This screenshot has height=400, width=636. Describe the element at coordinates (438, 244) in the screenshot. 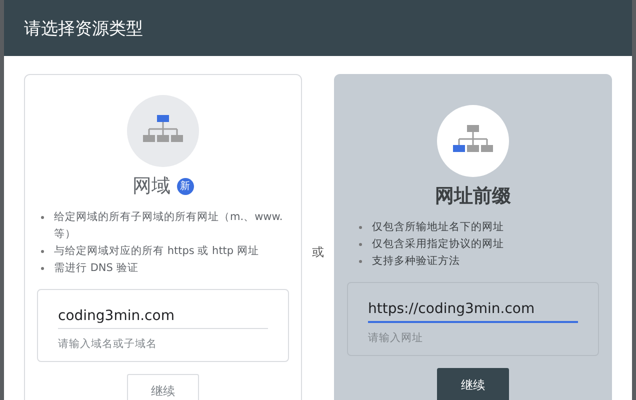

I see `bullet-text: 仅包含采用指定协议的网址` at that location.